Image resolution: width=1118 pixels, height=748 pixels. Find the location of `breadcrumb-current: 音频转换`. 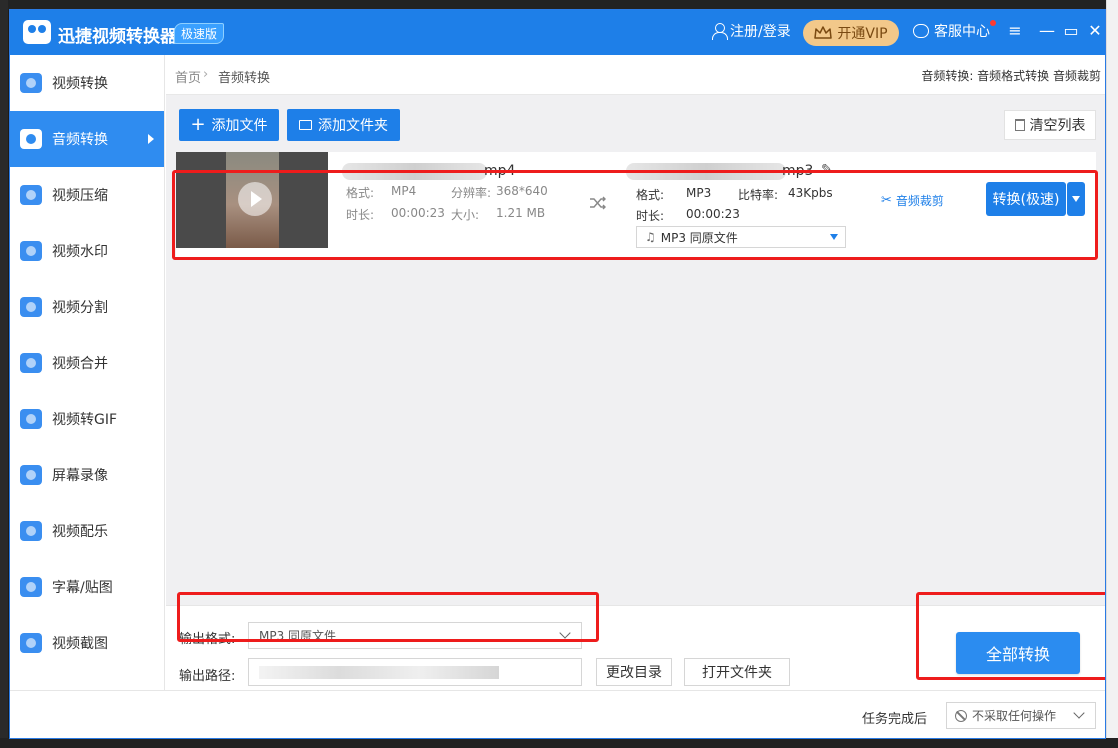

breadcrumb-current: 音频转换 is located at coordinates (244, 78).